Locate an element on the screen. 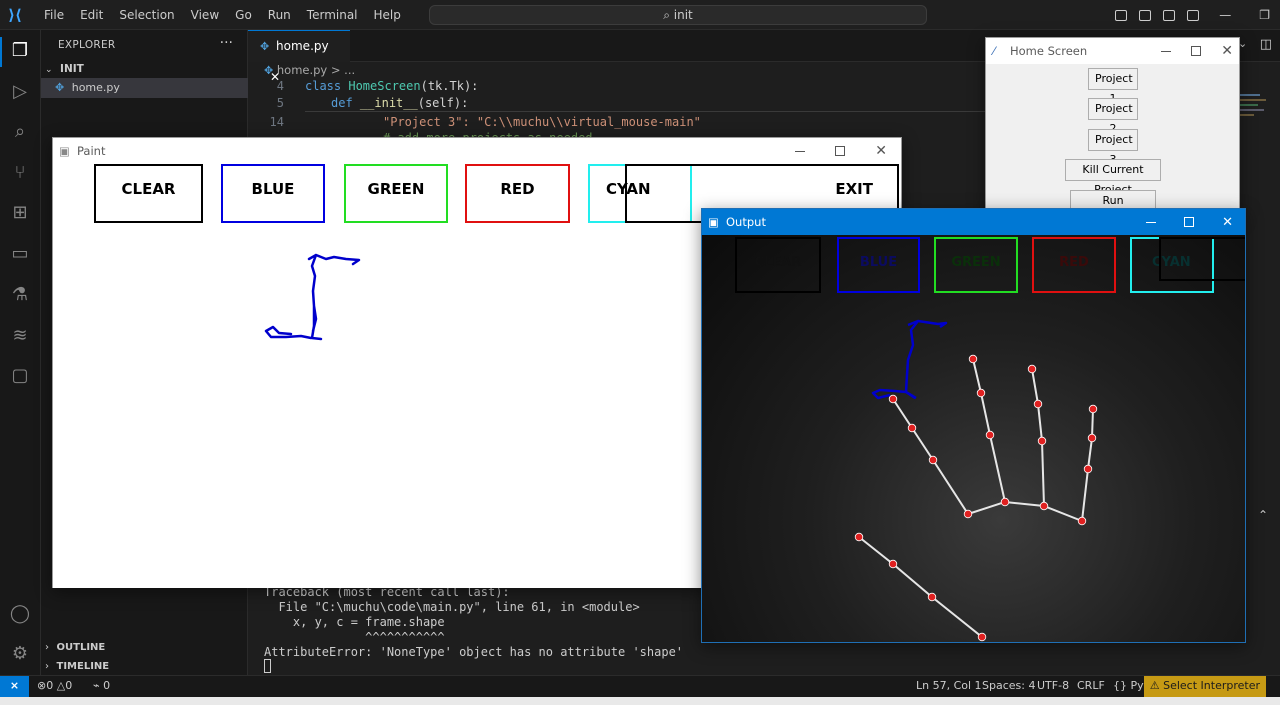  cursor-position: Ln 57, Col 1 is located at coordinates (949, 686).